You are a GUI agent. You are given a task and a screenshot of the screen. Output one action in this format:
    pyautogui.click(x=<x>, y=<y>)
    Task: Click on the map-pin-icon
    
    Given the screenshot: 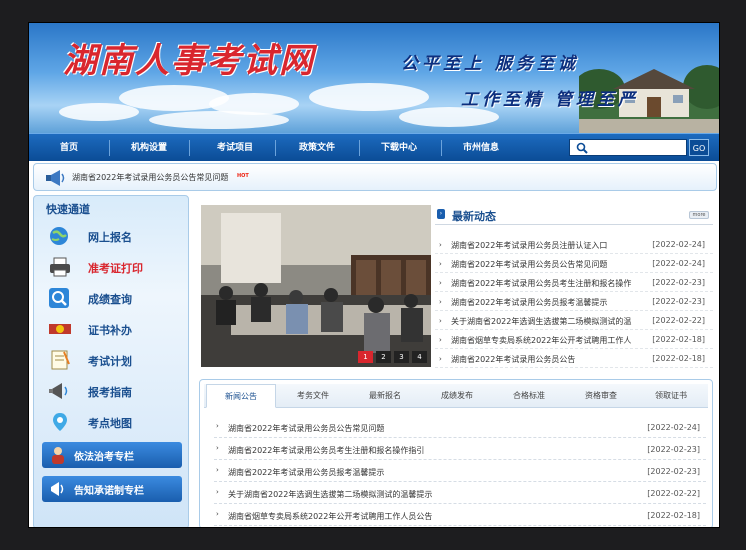 What is the action you would take?
    pyautogui.click(x=60, y=422)
    